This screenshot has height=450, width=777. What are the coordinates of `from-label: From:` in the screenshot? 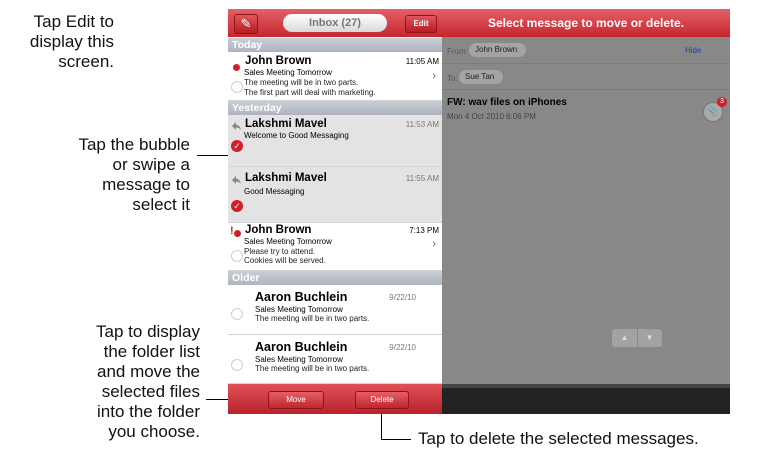 It's located at (457, 51).